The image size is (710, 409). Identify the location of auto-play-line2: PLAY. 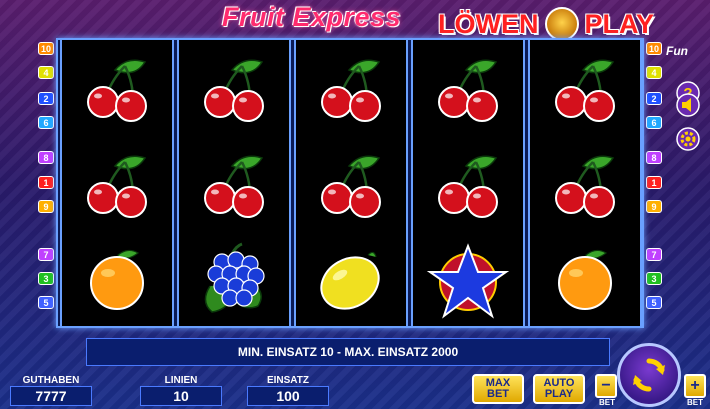
(559, 394).